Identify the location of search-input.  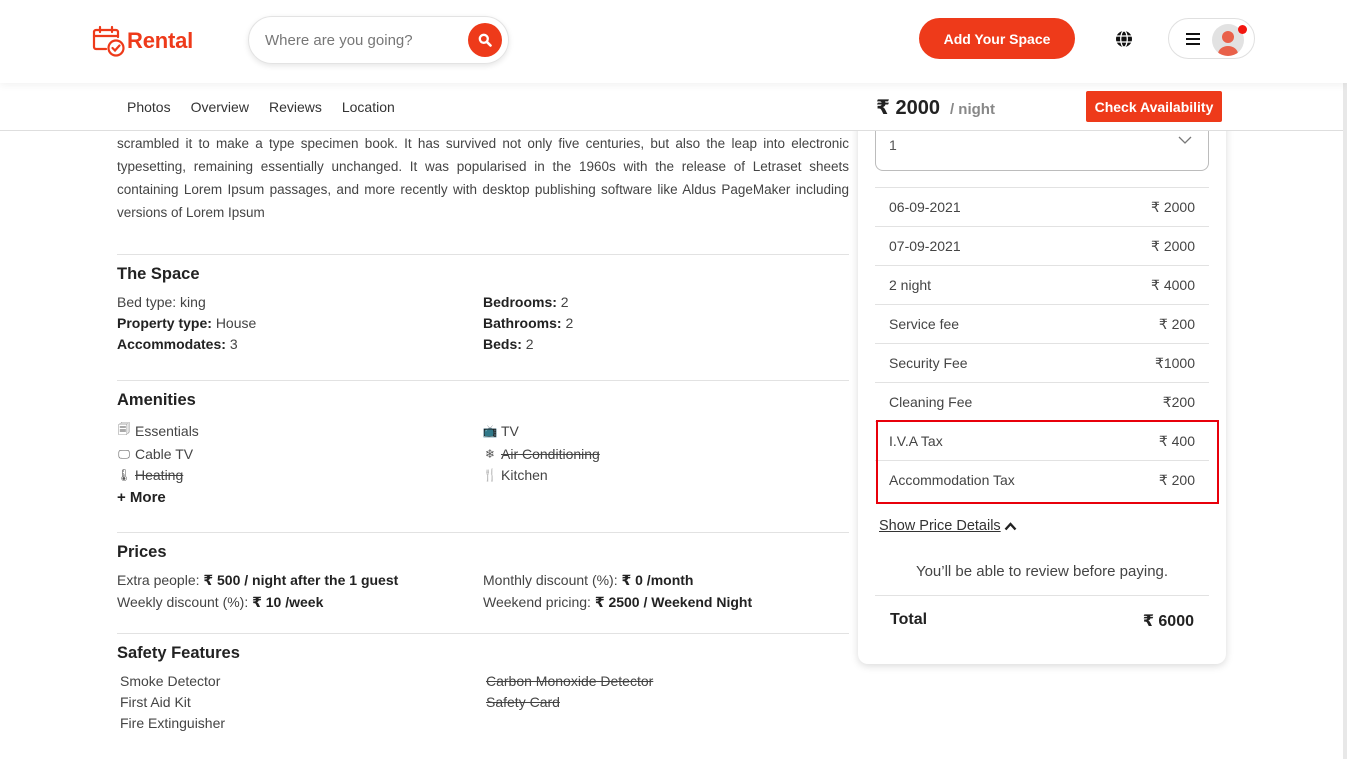
(360, 40).